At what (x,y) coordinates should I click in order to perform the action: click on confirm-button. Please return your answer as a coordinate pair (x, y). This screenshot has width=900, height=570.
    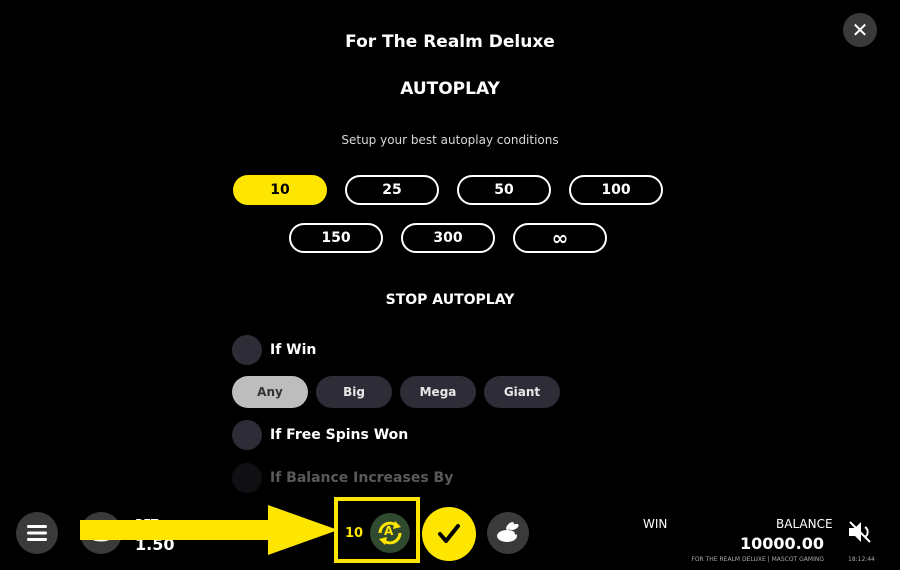
    Looking at the image, I should click on (449, 534).